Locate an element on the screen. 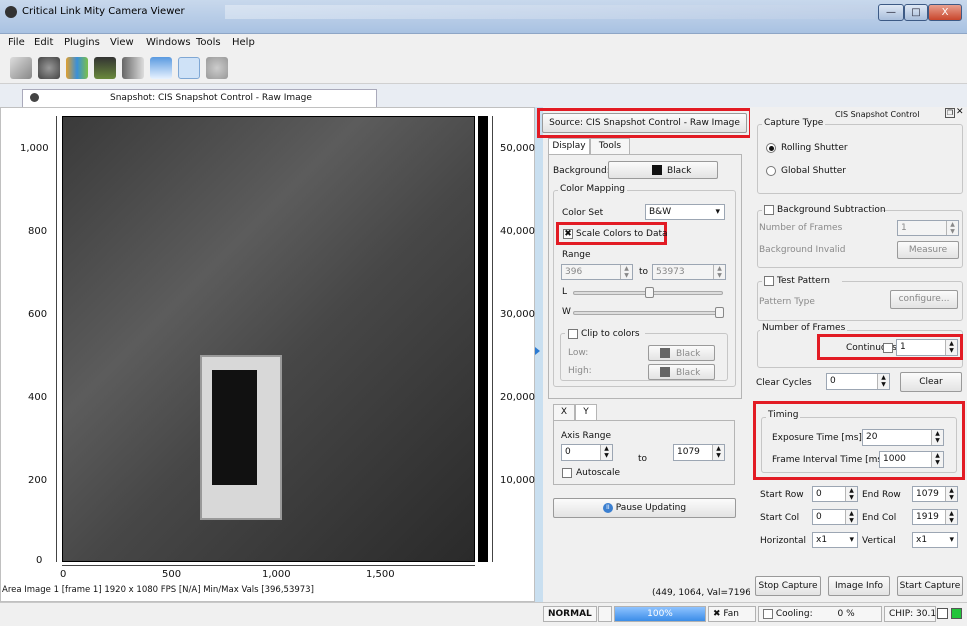 The height and width of the screenshot is (626, 967). clear-cycles-input: 0 ▲ ▼ is located at coordinates (858, 381).